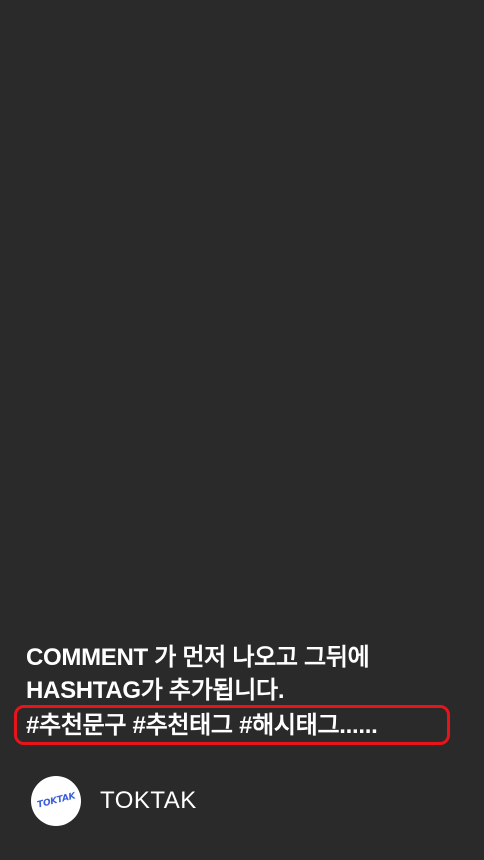  I want to click on caption-line-2: HASHTAG가 추가됩니다., so click(155, 690).